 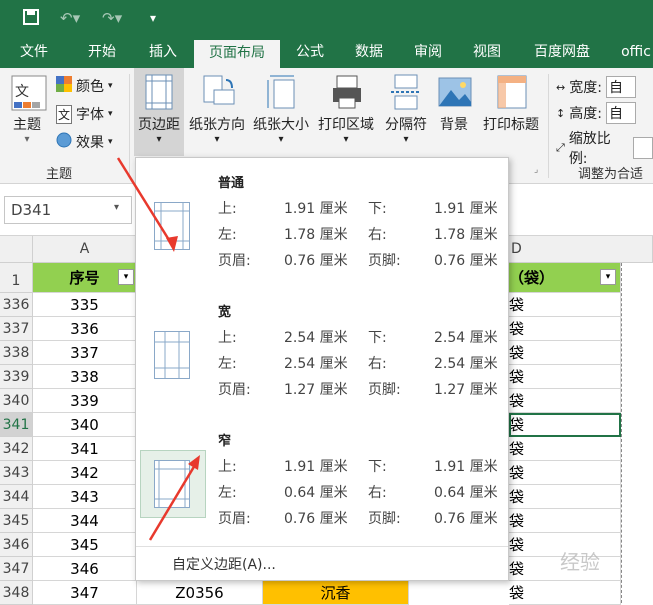 I want to click on row-header: 342, so click(x=16, y=449).